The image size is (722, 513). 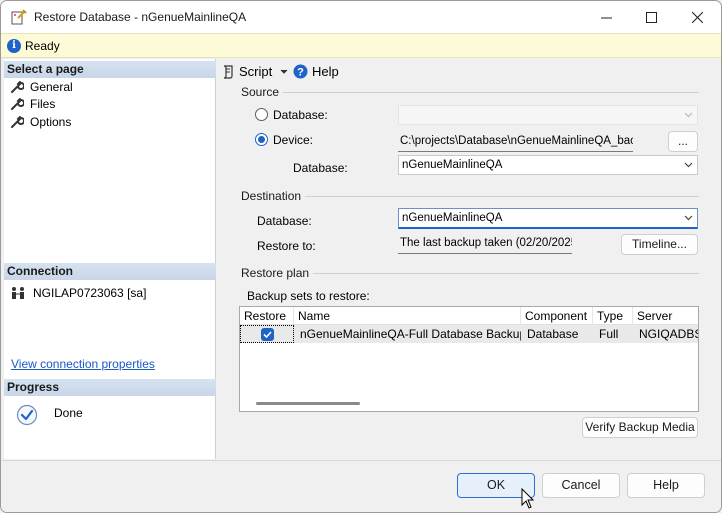 What do you see at coordinates (361, 45) in the screenshot?
I see `status-bar: i Ready` at bounding box center [361, 45].